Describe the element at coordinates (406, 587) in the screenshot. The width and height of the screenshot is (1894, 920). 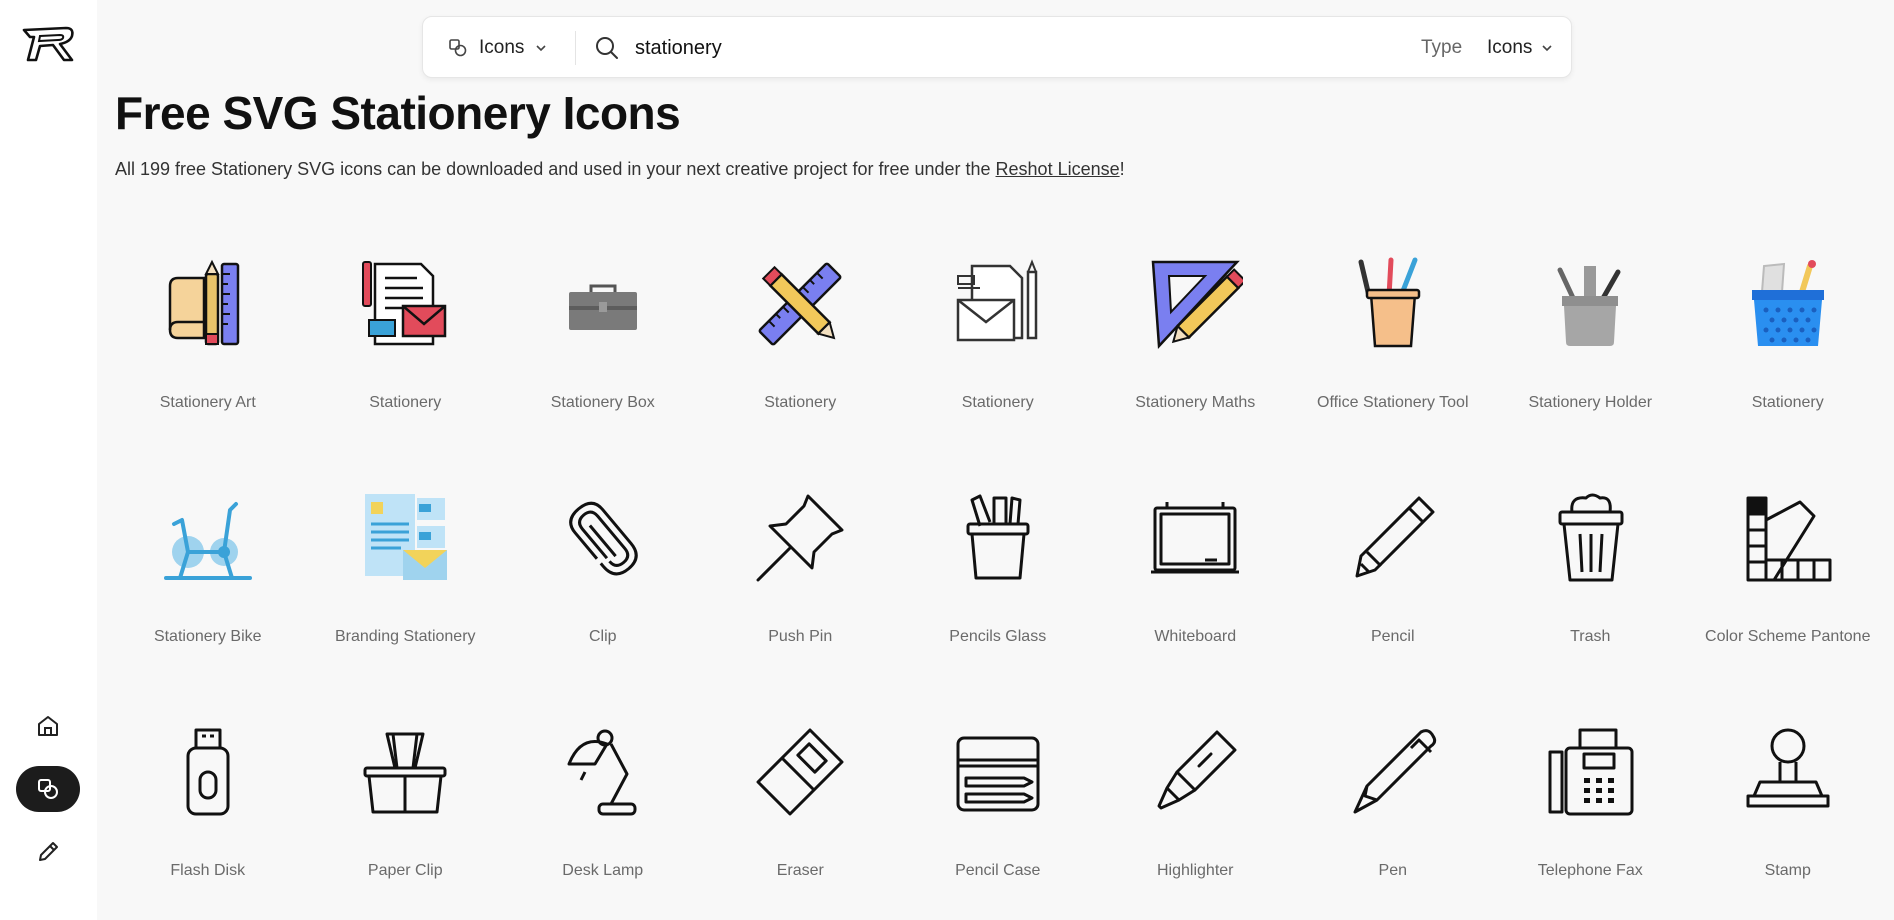
I see `icon-card: Branding Stationery` at that location.